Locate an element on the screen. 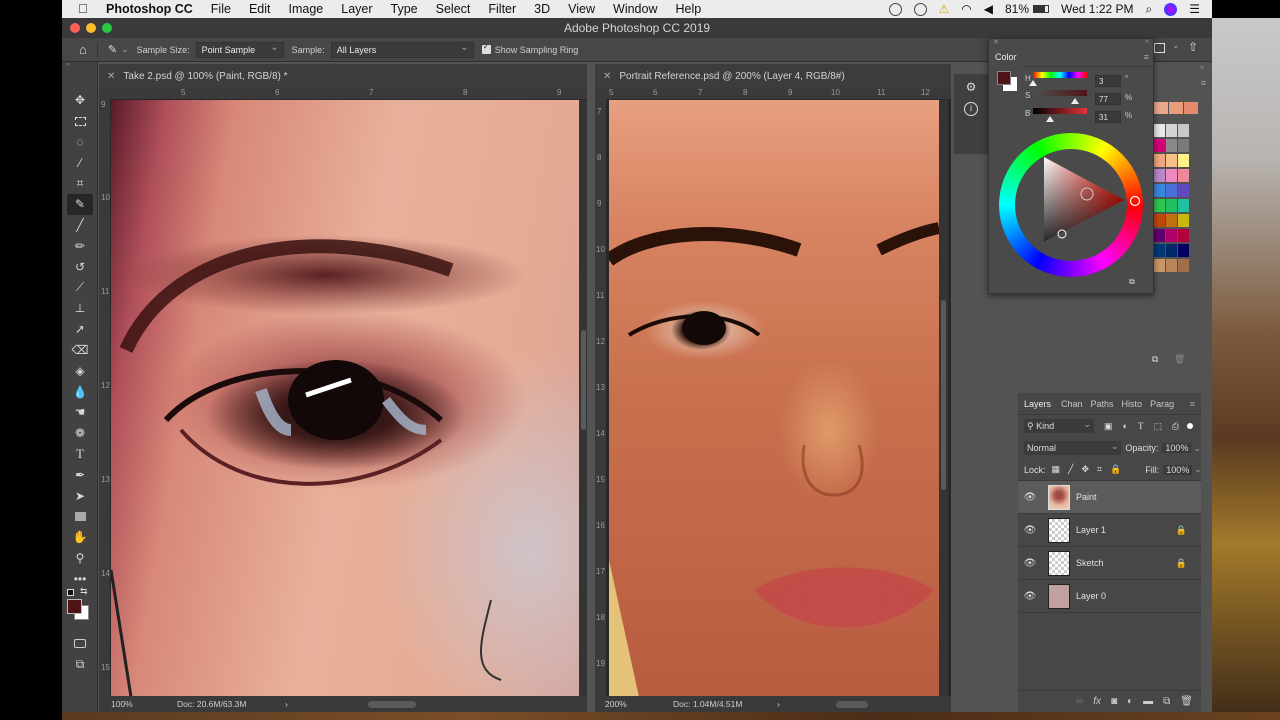 Image resolution: width=1280 pixels, height=720 pixels. record-icon is located at coordinates (895, 9).